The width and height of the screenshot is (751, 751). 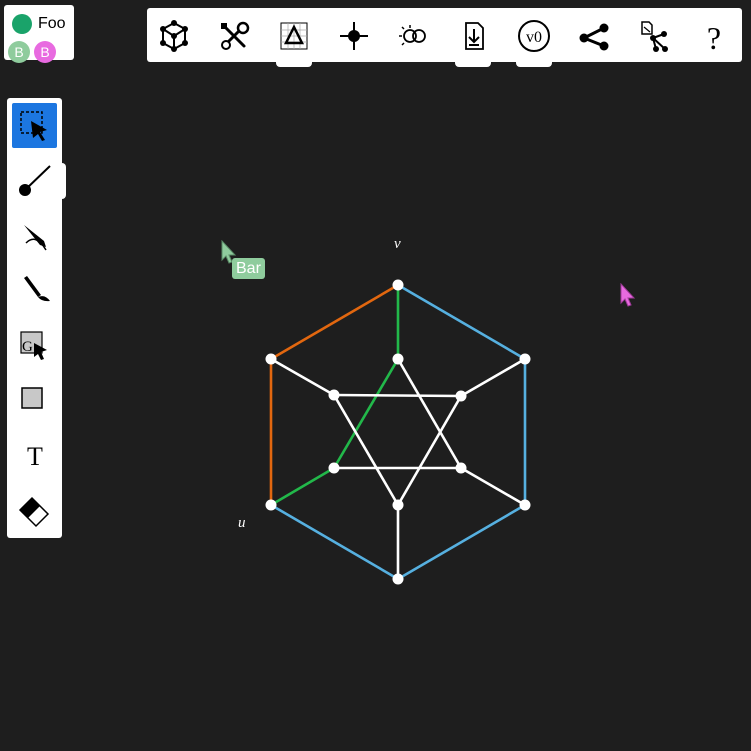 What do you see at coordinates (248, 268) in the screenshot?
I see `remote-cursor-label: Bar` at bounding box center [248, 268].